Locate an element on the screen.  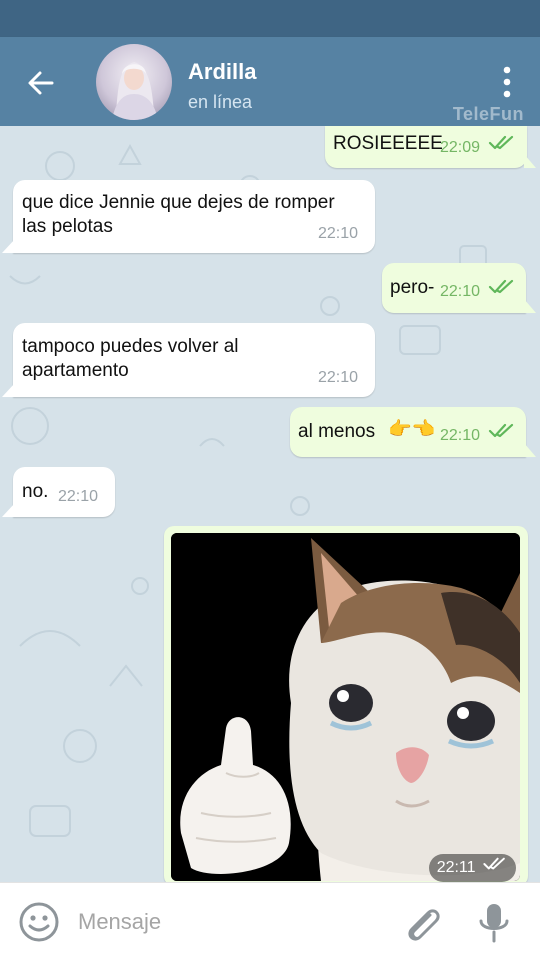
message-bubble-outgoing: ROSIEEEEE 22:09 is located at coordinates (426, 147).